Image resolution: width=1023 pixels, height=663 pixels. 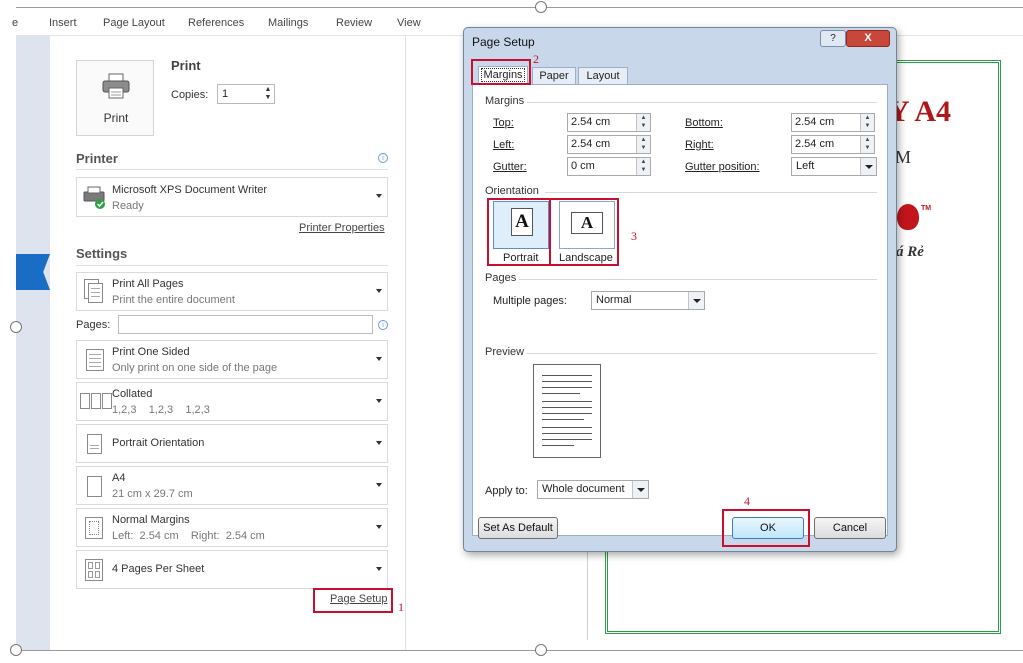 What do you see at coordinates (648, 300) in the screenshot?
I see `multiple-pages-select: Normal` at bounding box center [648, 300].